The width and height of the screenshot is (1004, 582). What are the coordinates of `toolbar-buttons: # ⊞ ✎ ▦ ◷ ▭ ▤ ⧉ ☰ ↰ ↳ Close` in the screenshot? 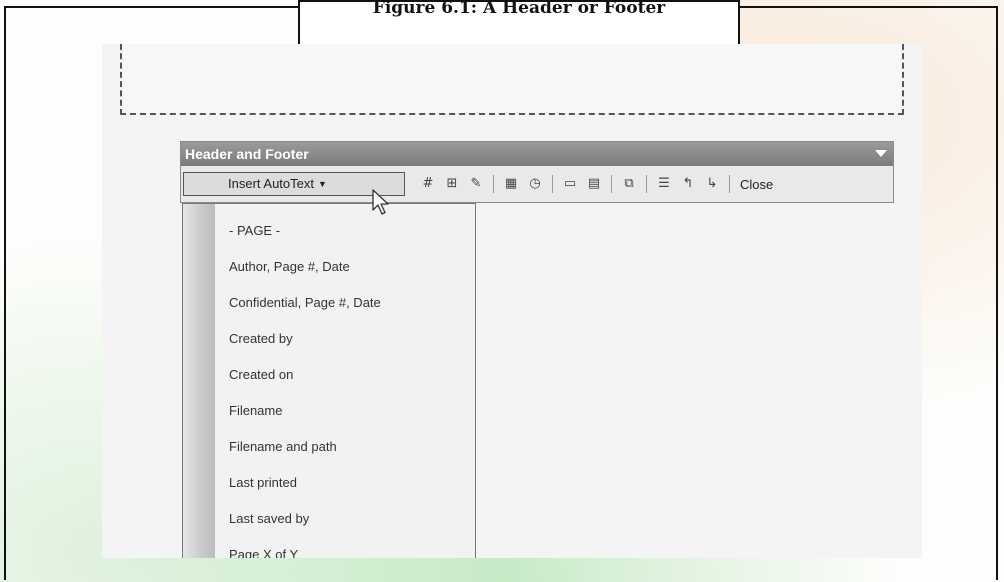 It's located at (596, 184).